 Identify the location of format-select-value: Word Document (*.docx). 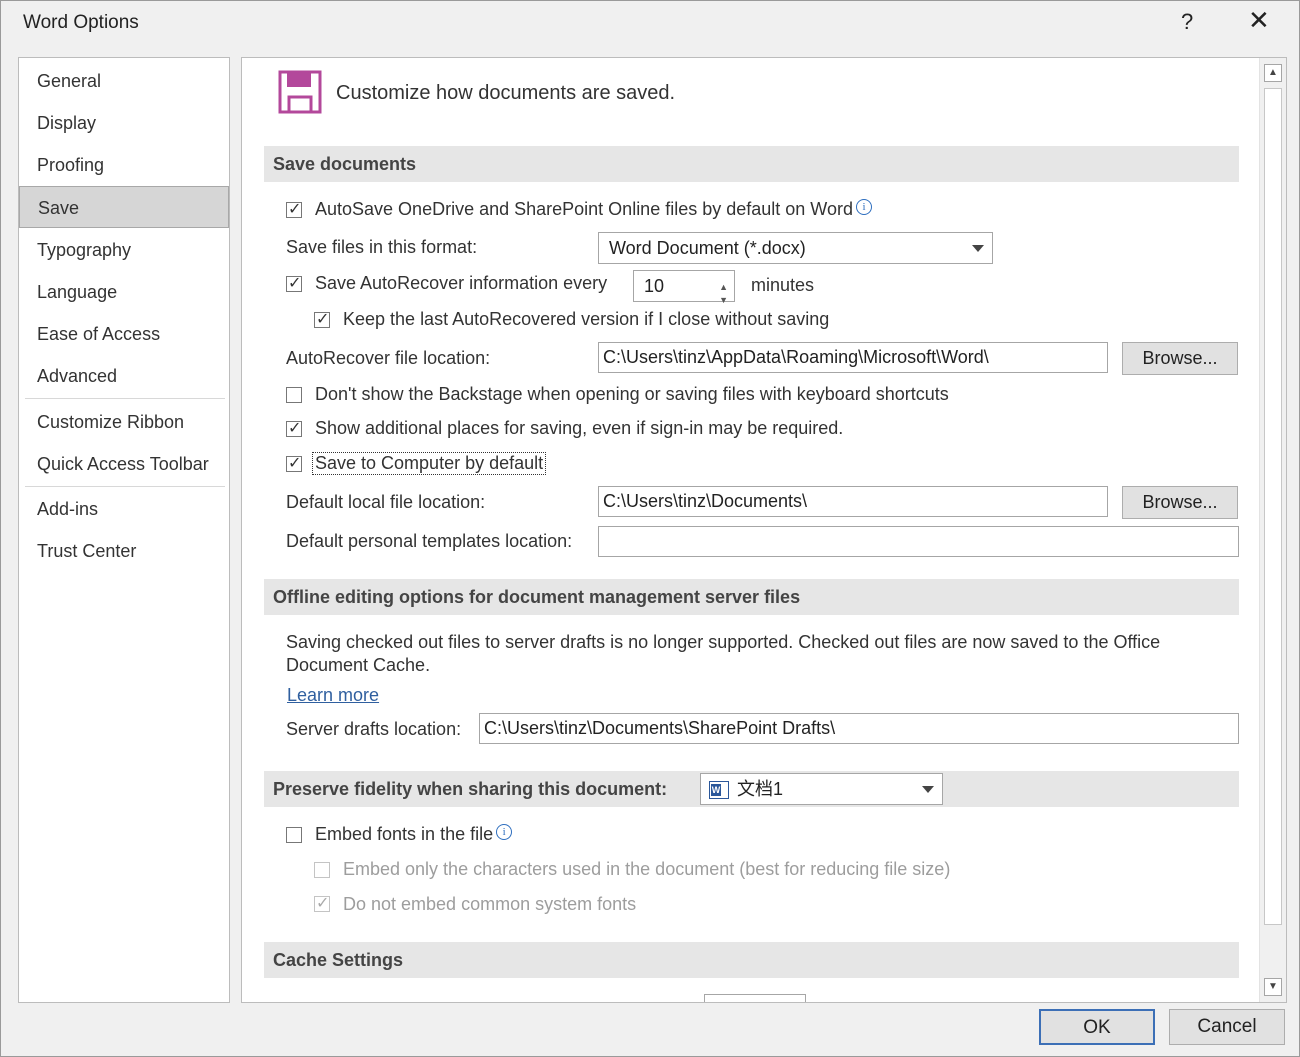
(707, 248).